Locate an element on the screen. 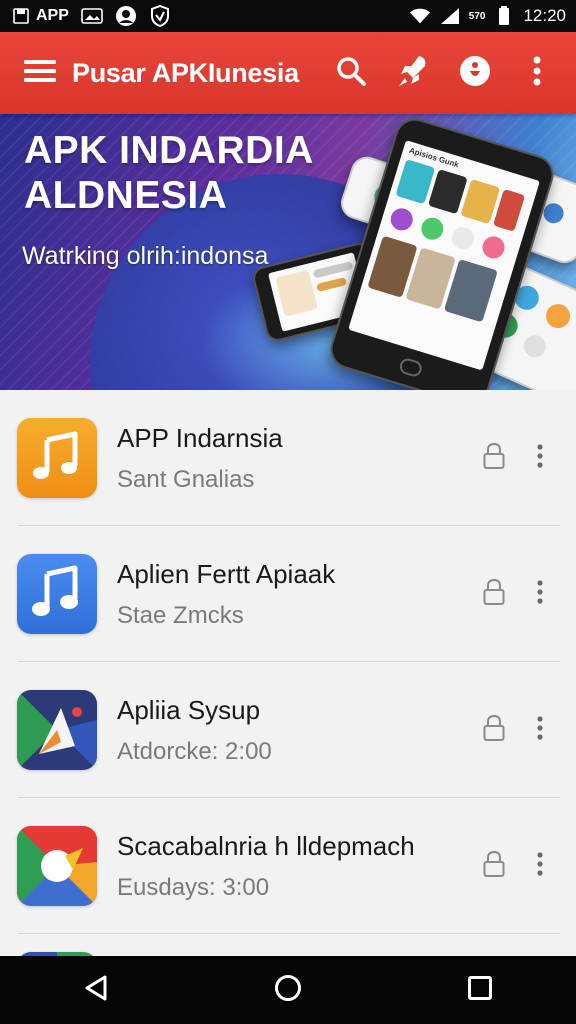 This screenshot has width=576, height=1024. wifi-icon is located at coordinates (420, 16).